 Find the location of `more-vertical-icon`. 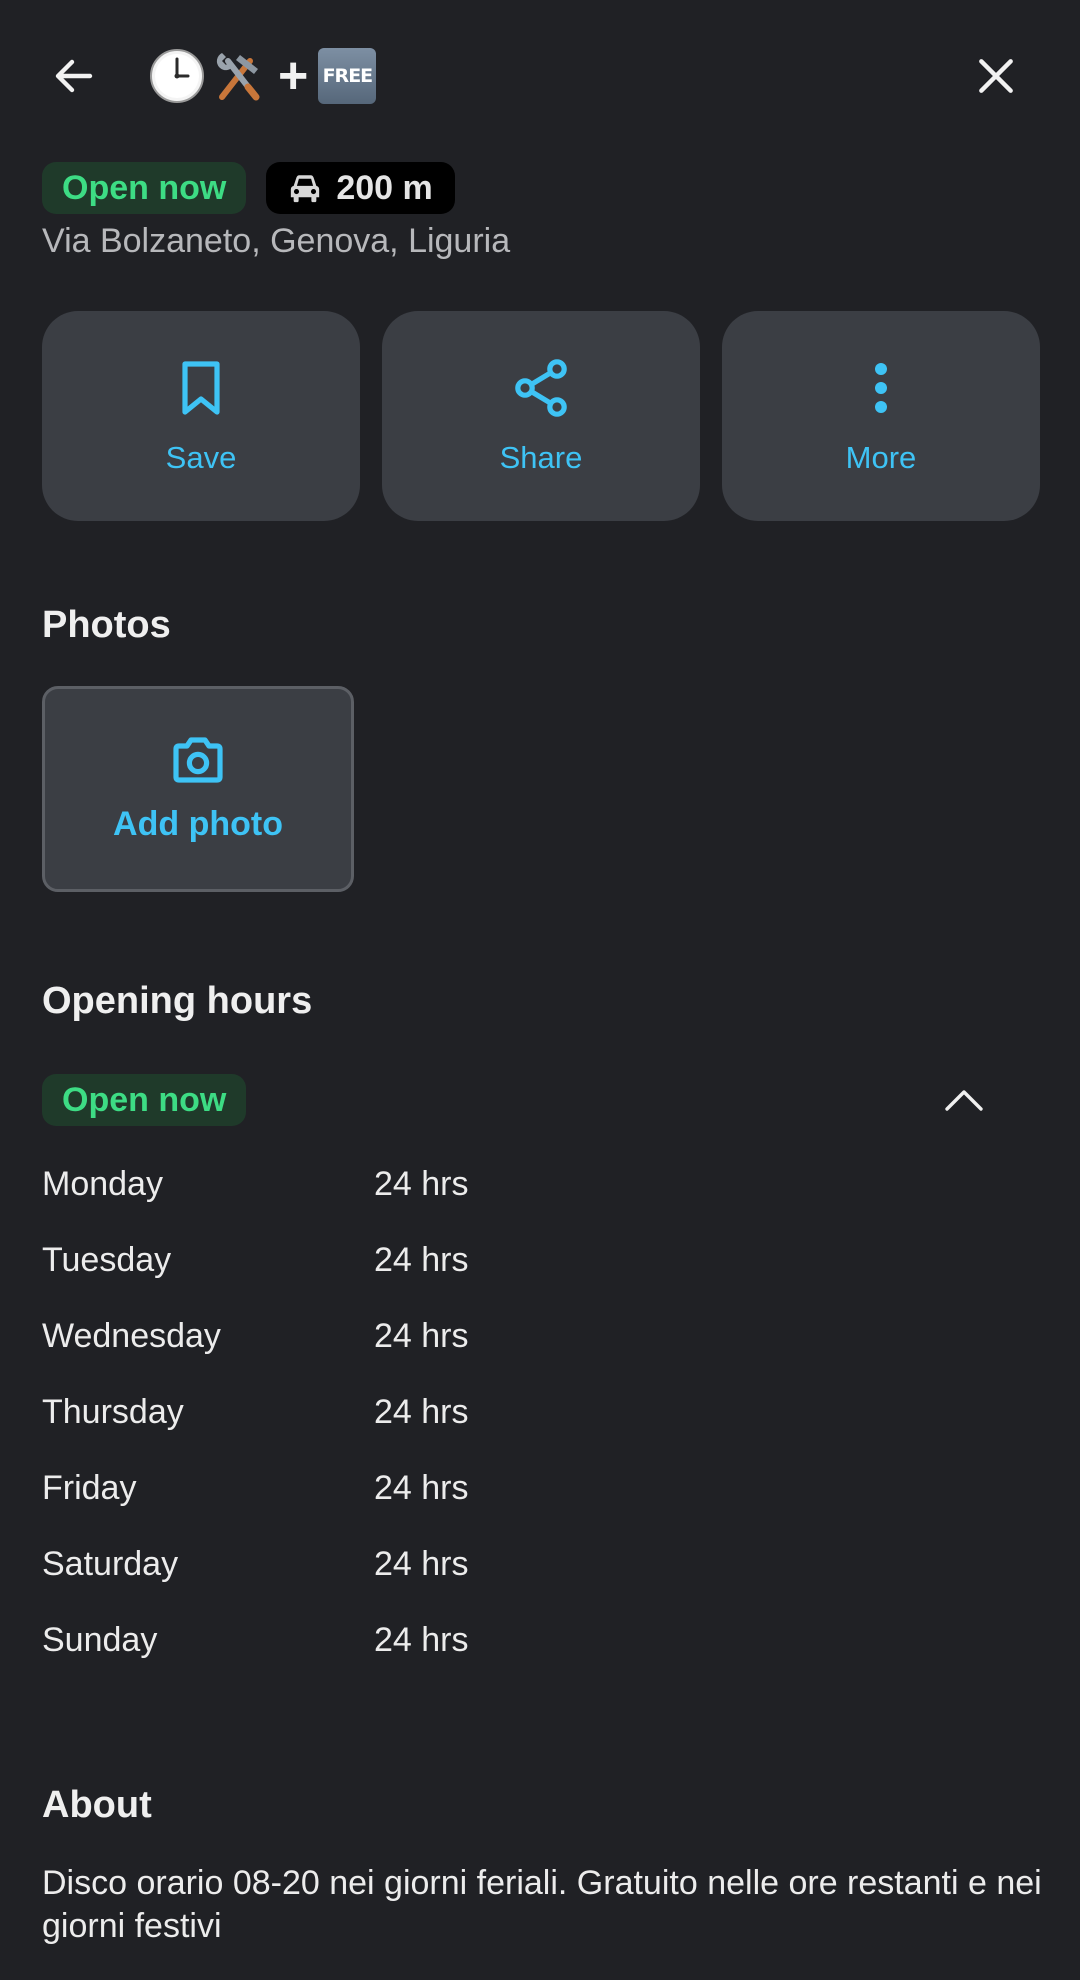

more-vertical-icon is located at coordinates (881, 388).